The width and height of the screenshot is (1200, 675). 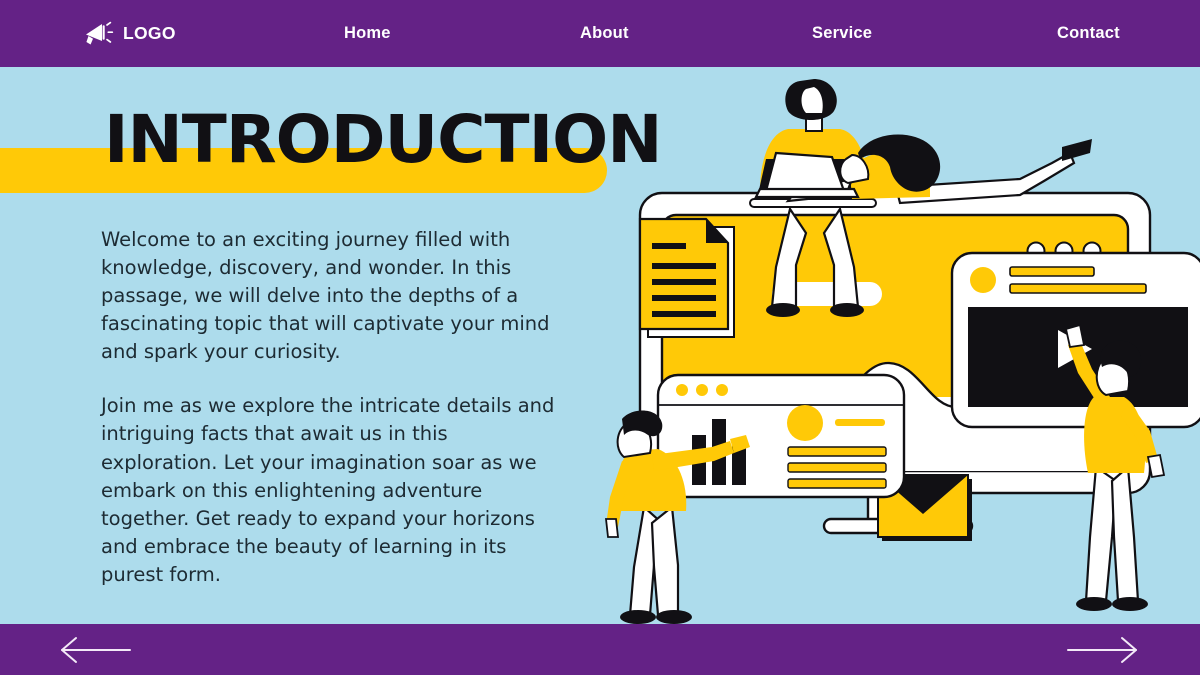 I want to click on top-navigation-bar: LOGO Home About Service Contact, so click(x=600, y=33).